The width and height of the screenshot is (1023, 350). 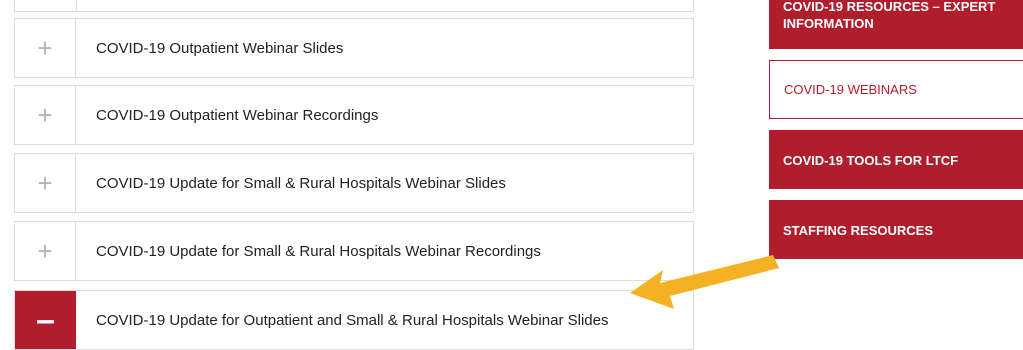 What do you see at coordinates (45, 320) in the screenshot?
I see `collapse-minus-icon: –` at bounding box center [45, 320].